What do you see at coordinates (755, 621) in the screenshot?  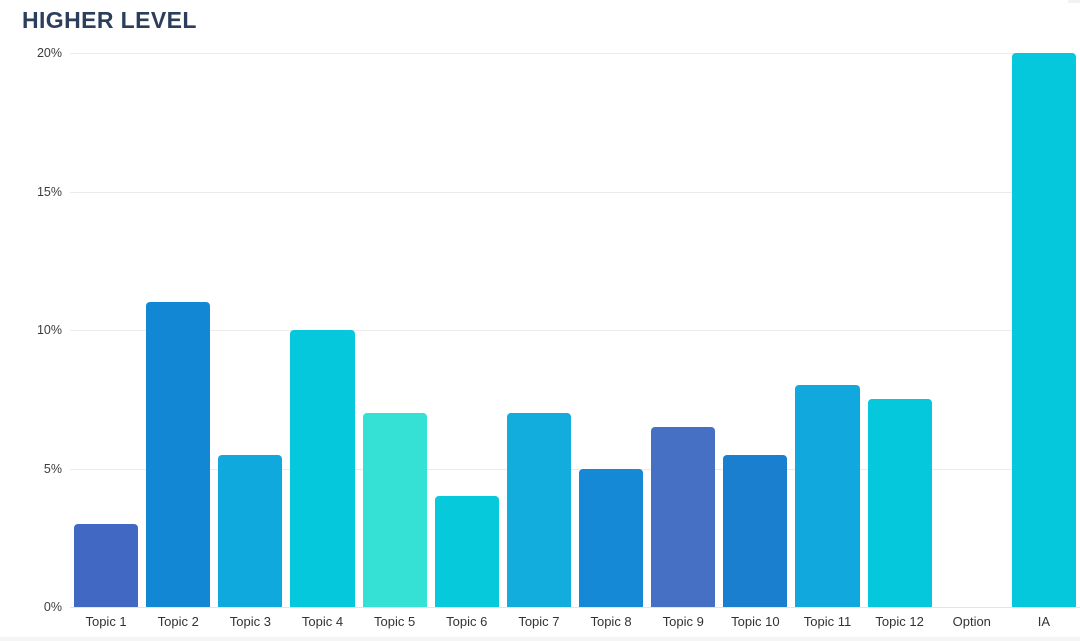 I see `x-axis-tick-label: Topic 10` at bounding box center [755, 621].